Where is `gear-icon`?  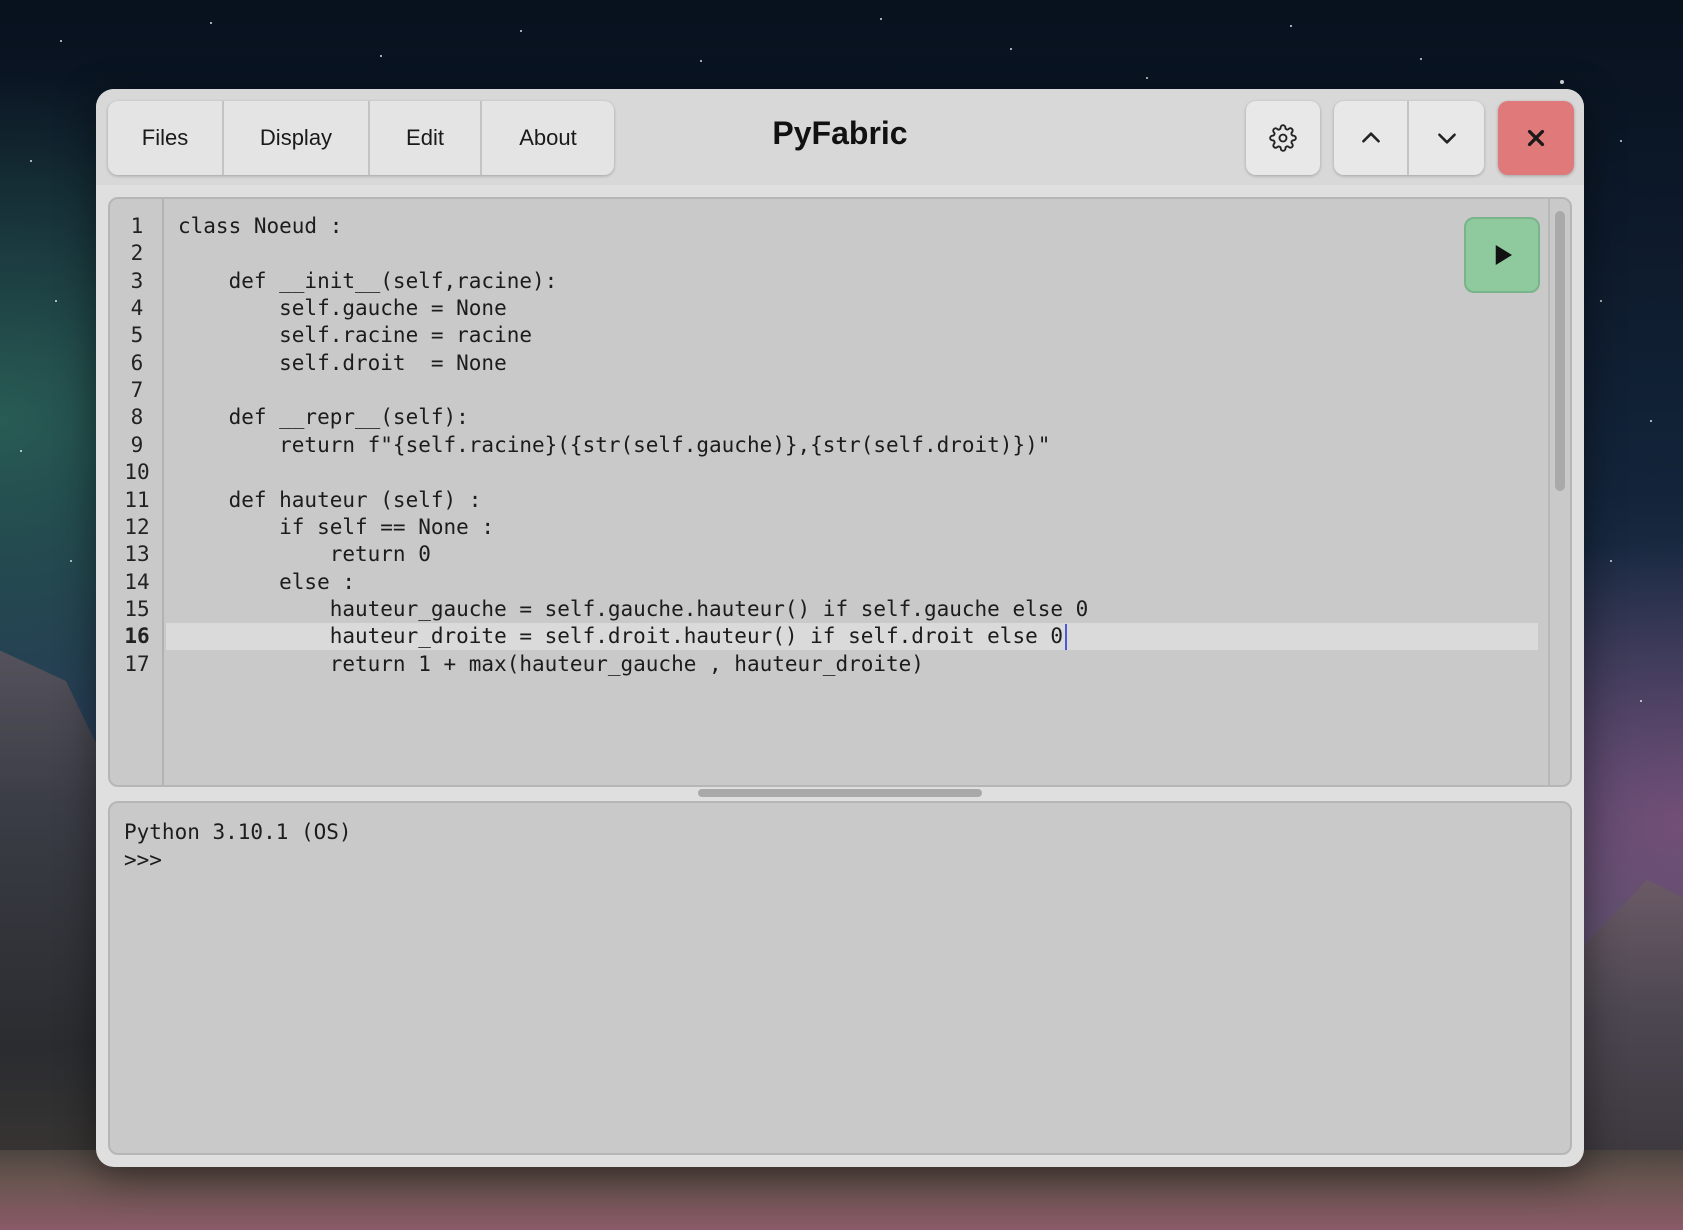
gear-icon is located at coordinates (1283, 138).